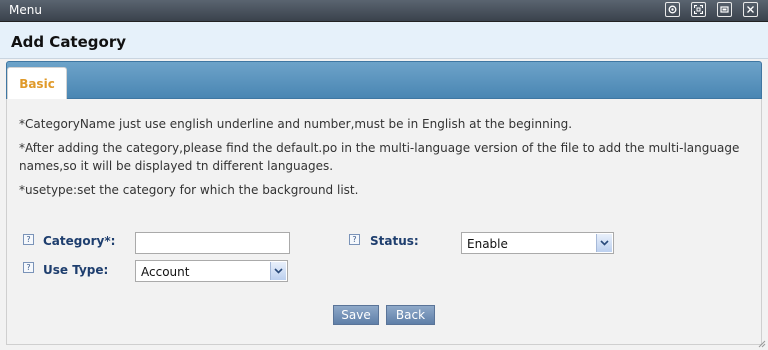  What do you see at coordinates (37, 83) in the screenshot?
I see `tab-basic: Basic` at bounding box center [37, 83].